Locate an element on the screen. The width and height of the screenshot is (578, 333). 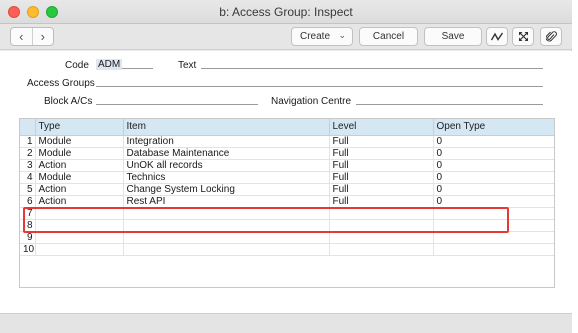
code-value: ADM is located at coordinates (109, 64).